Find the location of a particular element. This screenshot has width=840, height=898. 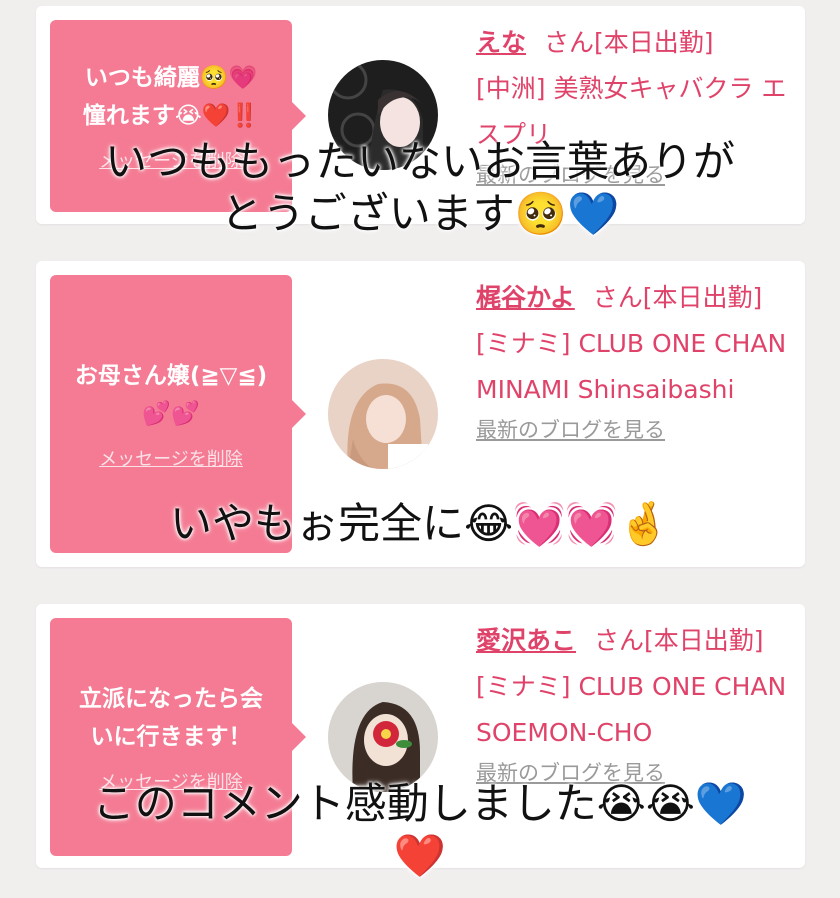

caption-top: いつももったいないお言葉ありが とうございます🥺💙 is located at coordinates (419, 187).